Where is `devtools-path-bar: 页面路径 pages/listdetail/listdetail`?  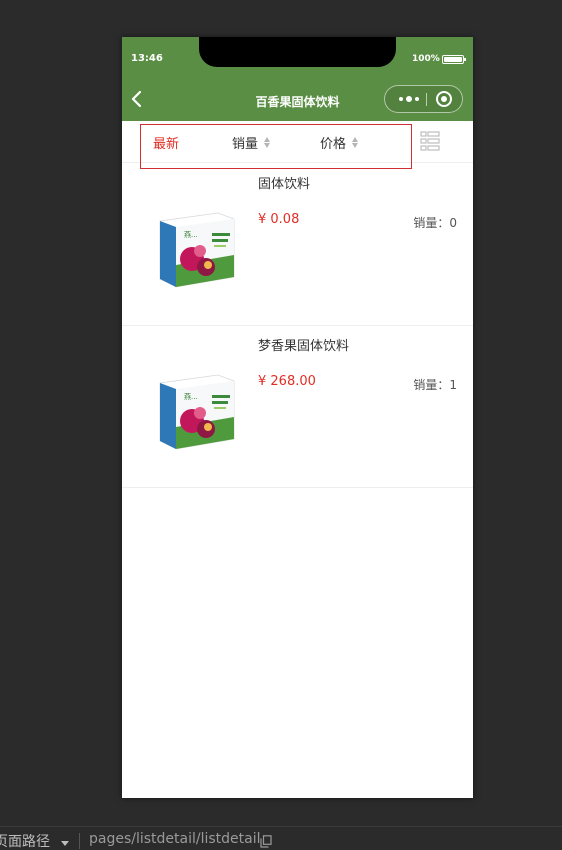
devtools-path-bar: 页面路径 pages/listdetail/listdetail is located at coordinates (281, 838).